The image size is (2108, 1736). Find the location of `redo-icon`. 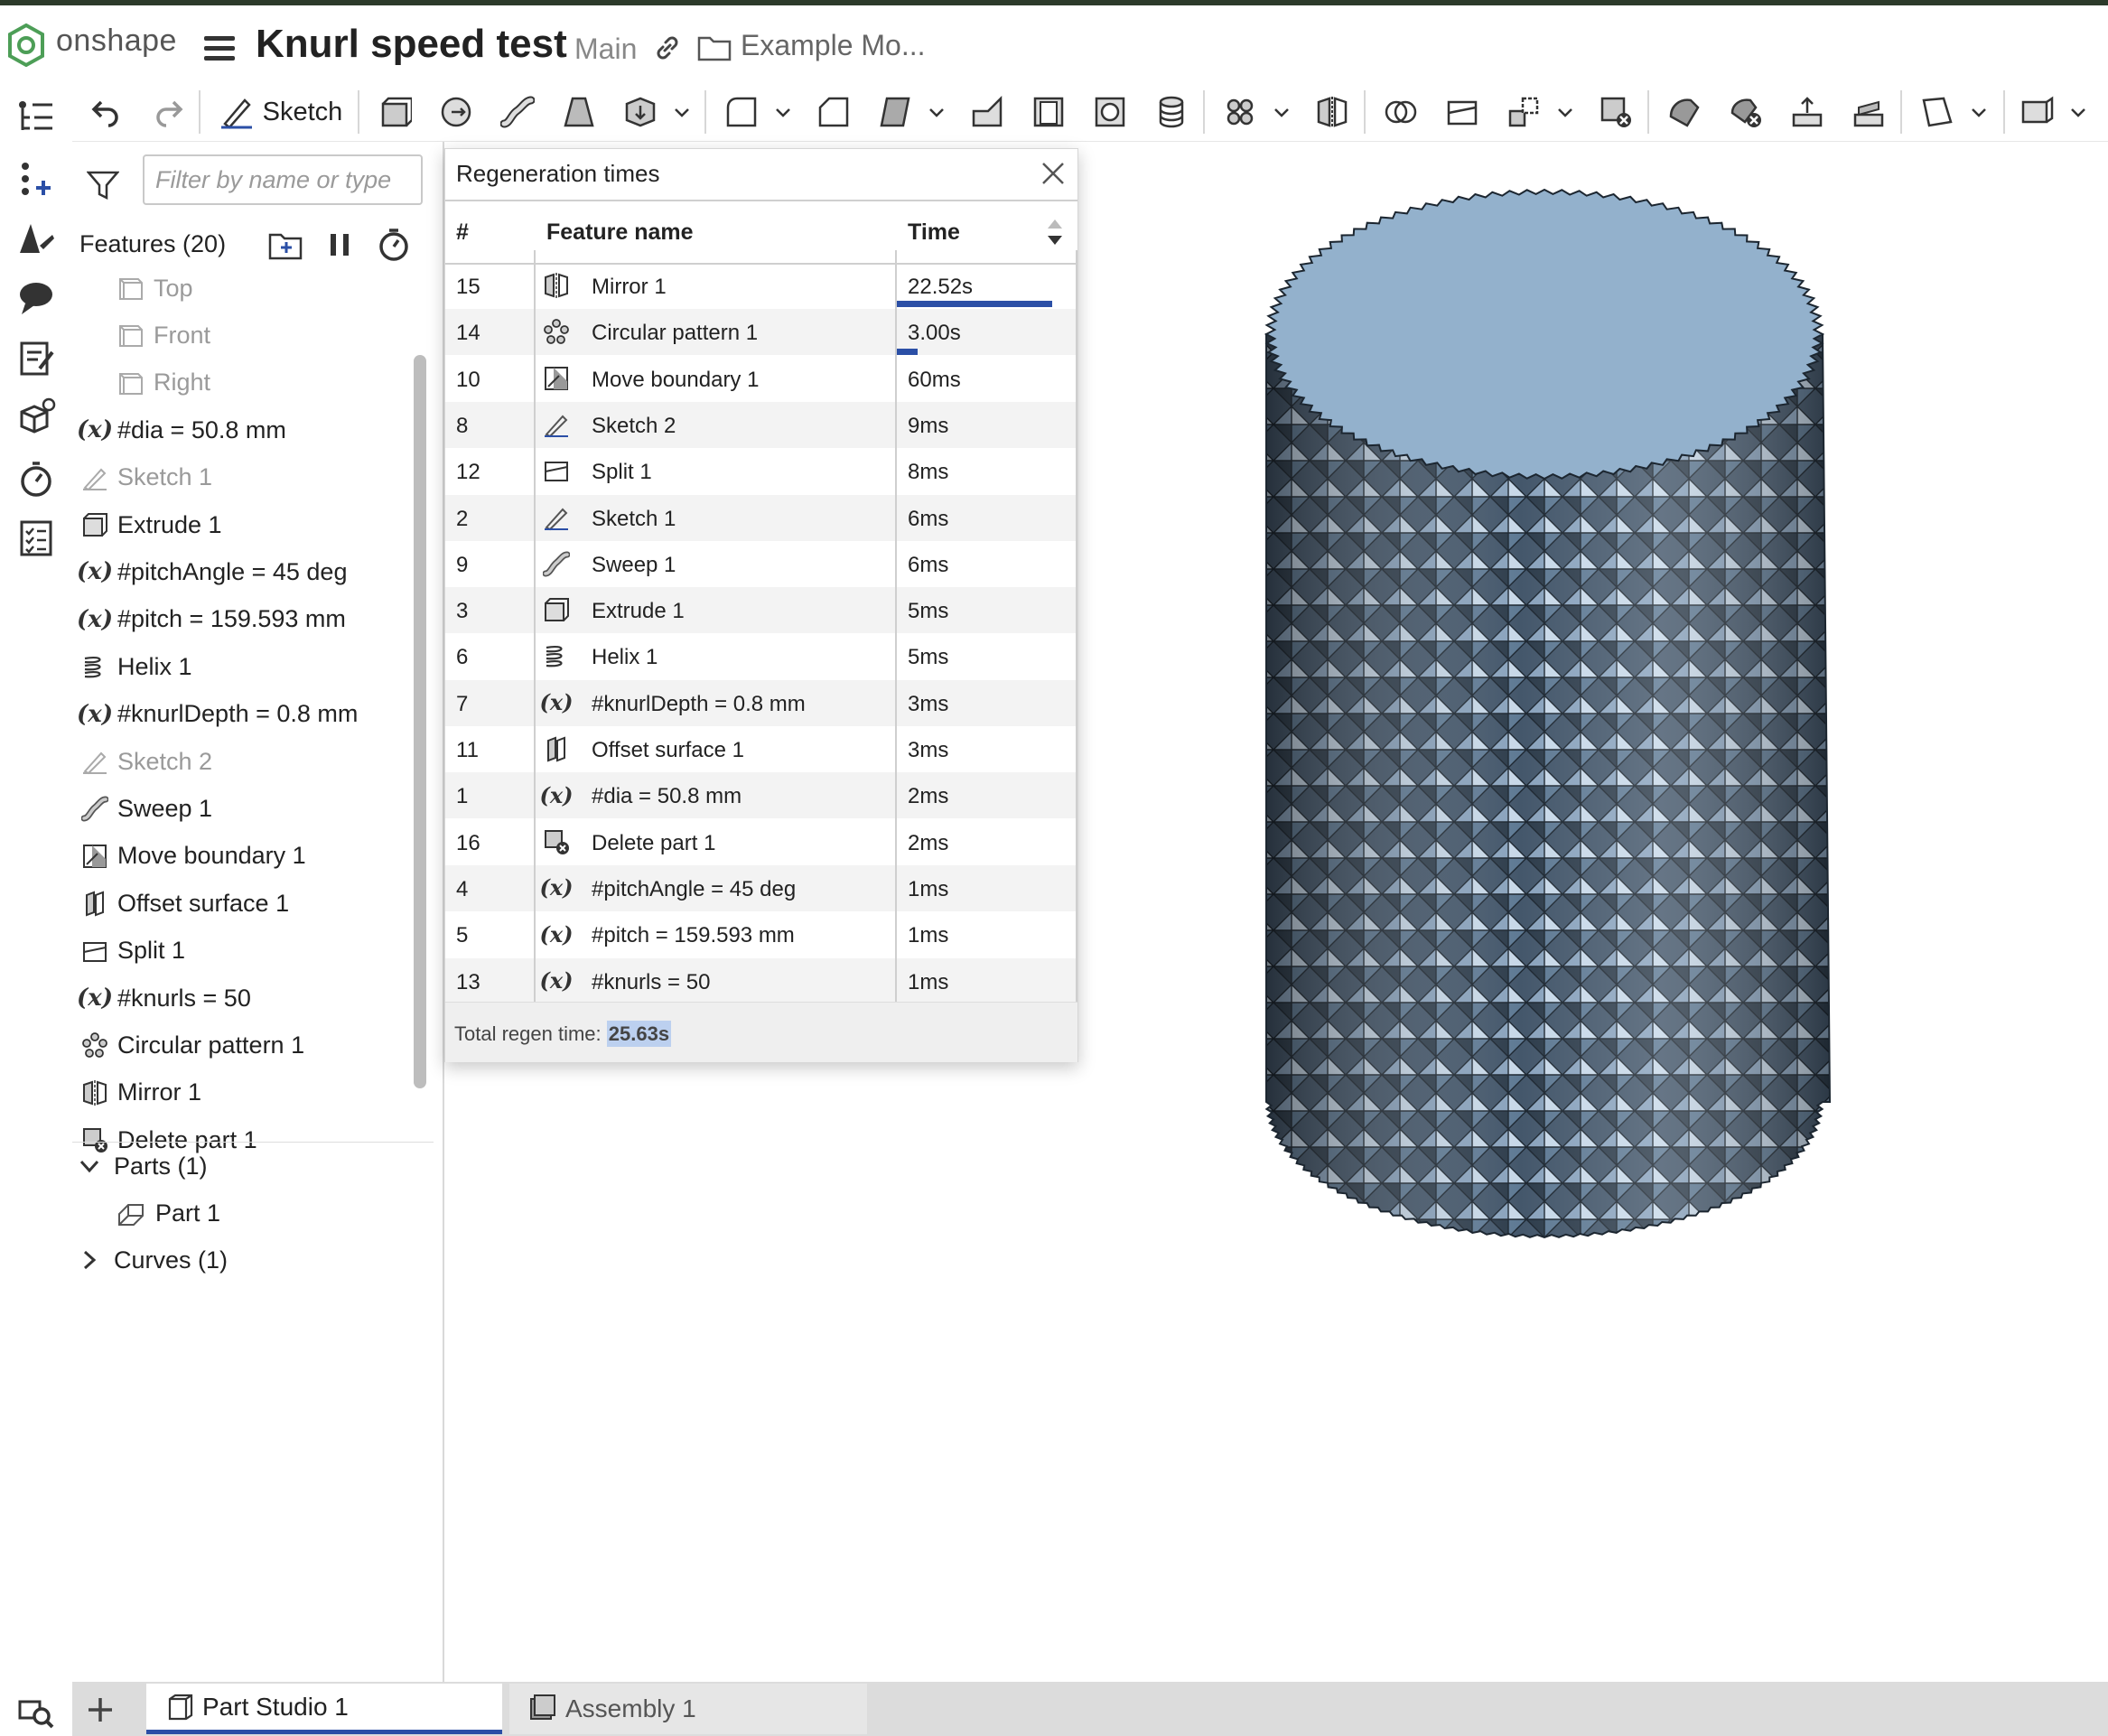

redo-icon is located at coordinates (168, 112).